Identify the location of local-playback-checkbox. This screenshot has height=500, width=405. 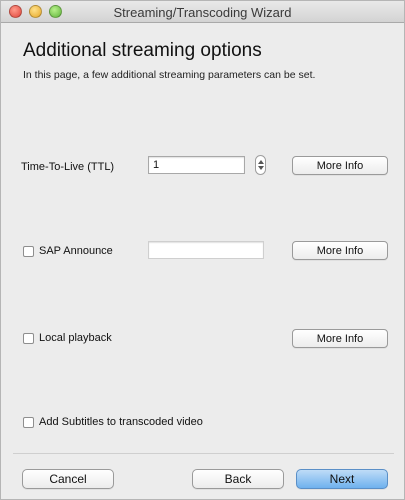
(28, 338).